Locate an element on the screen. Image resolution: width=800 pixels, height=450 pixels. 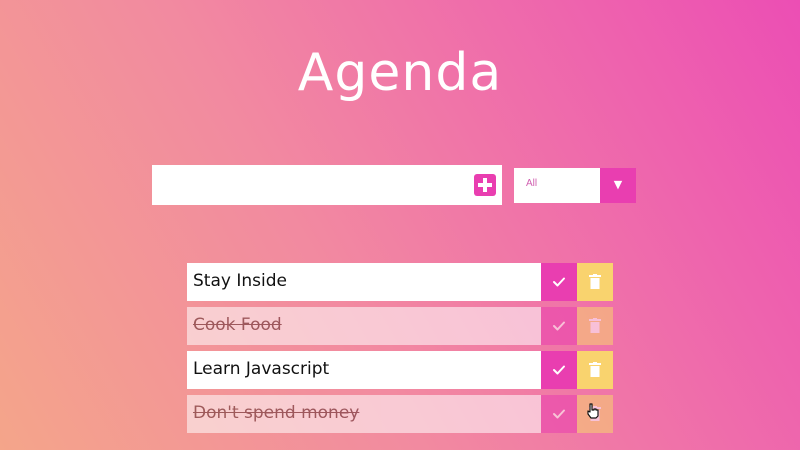
plus-icon-stroke is located at coordinates (485, 185).